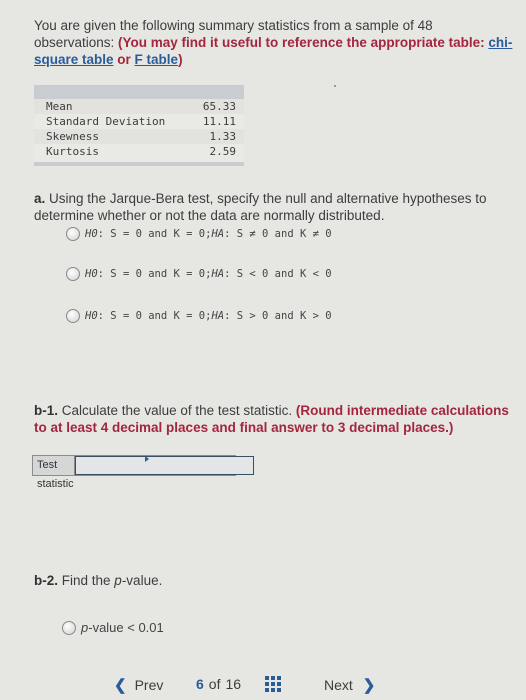 The width and height of the screenshot is (526, 700). I want to click on test-statistic-label: Test statistic, so click(54, 473).